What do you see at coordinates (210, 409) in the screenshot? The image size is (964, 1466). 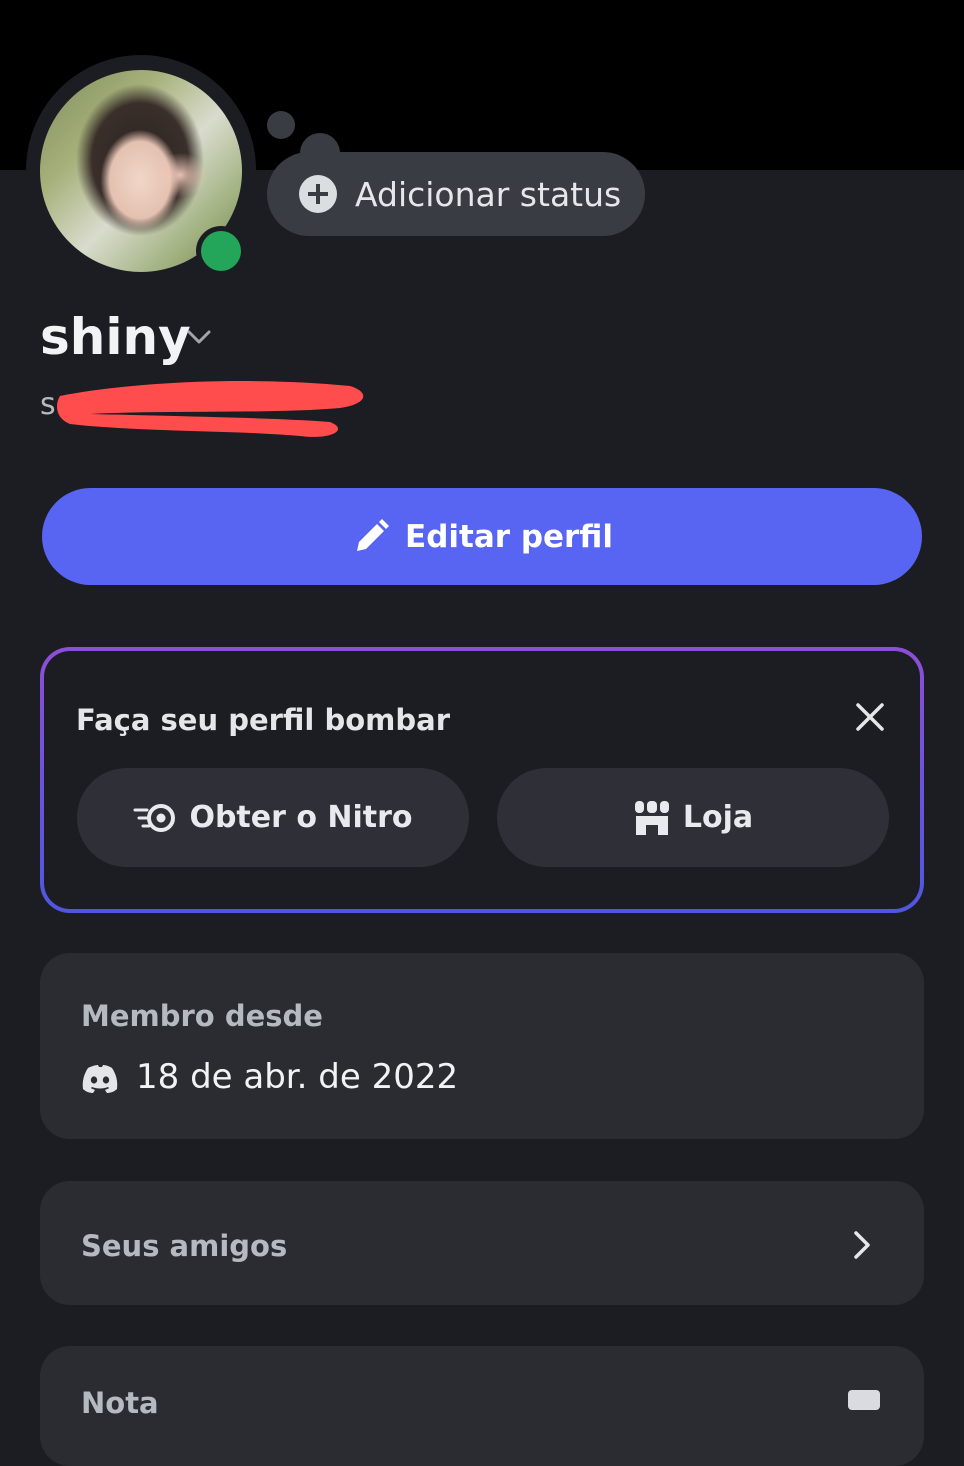 I see `redaction-scribble` at bounding box center [210, 409].